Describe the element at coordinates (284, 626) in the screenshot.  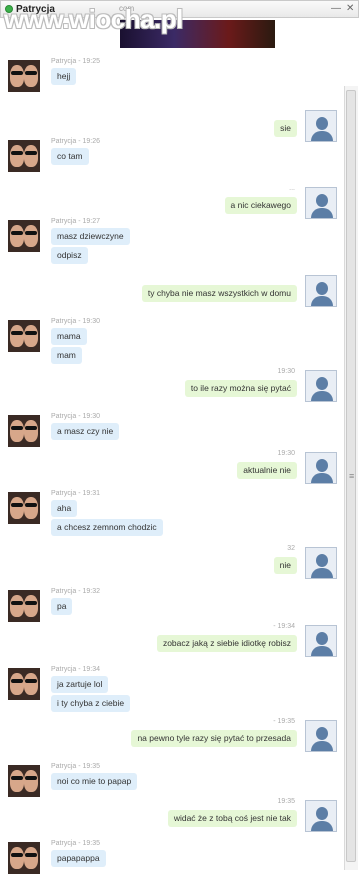
I see `message-meta: - 19:34` at that location.